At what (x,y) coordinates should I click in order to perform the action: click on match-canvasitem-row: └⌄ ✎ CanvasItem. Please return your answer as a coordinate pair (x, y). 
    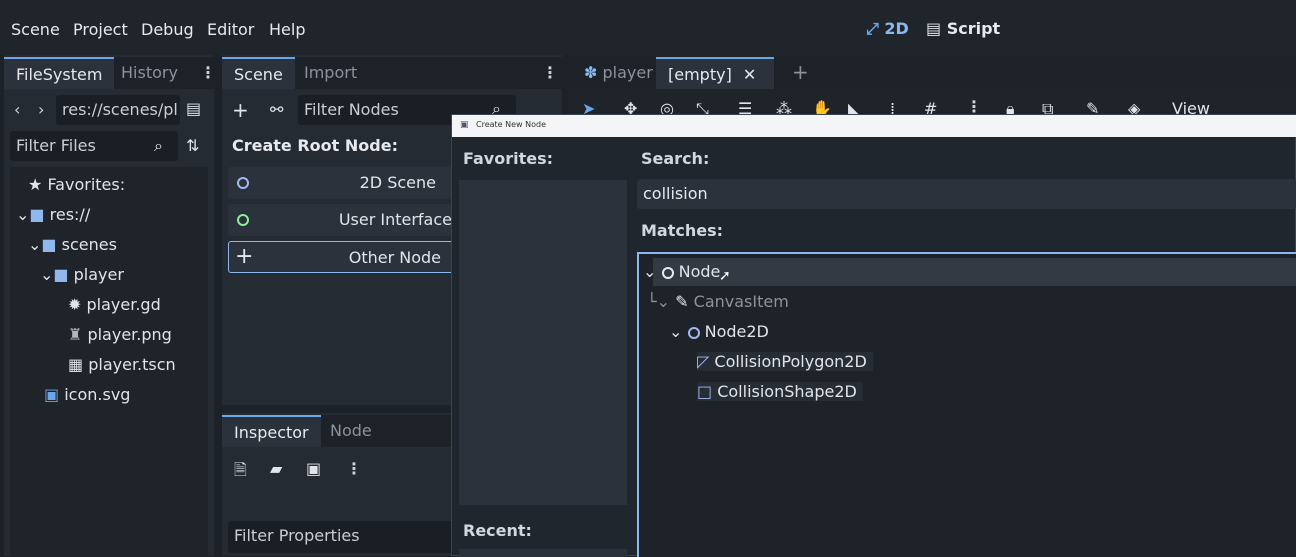
    Looking at the image, I should click on (718, 301).